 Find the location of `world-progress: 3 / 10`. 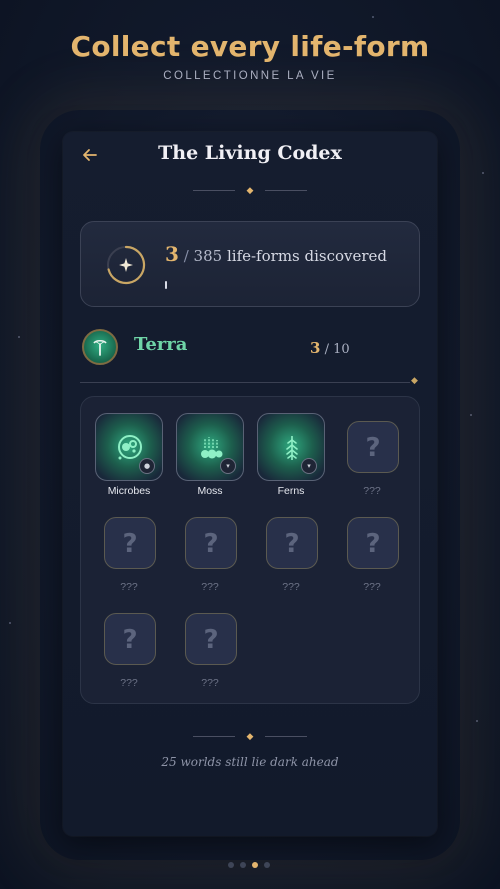

world-progress: 3 / 10 is located at coordinates (330, 348).